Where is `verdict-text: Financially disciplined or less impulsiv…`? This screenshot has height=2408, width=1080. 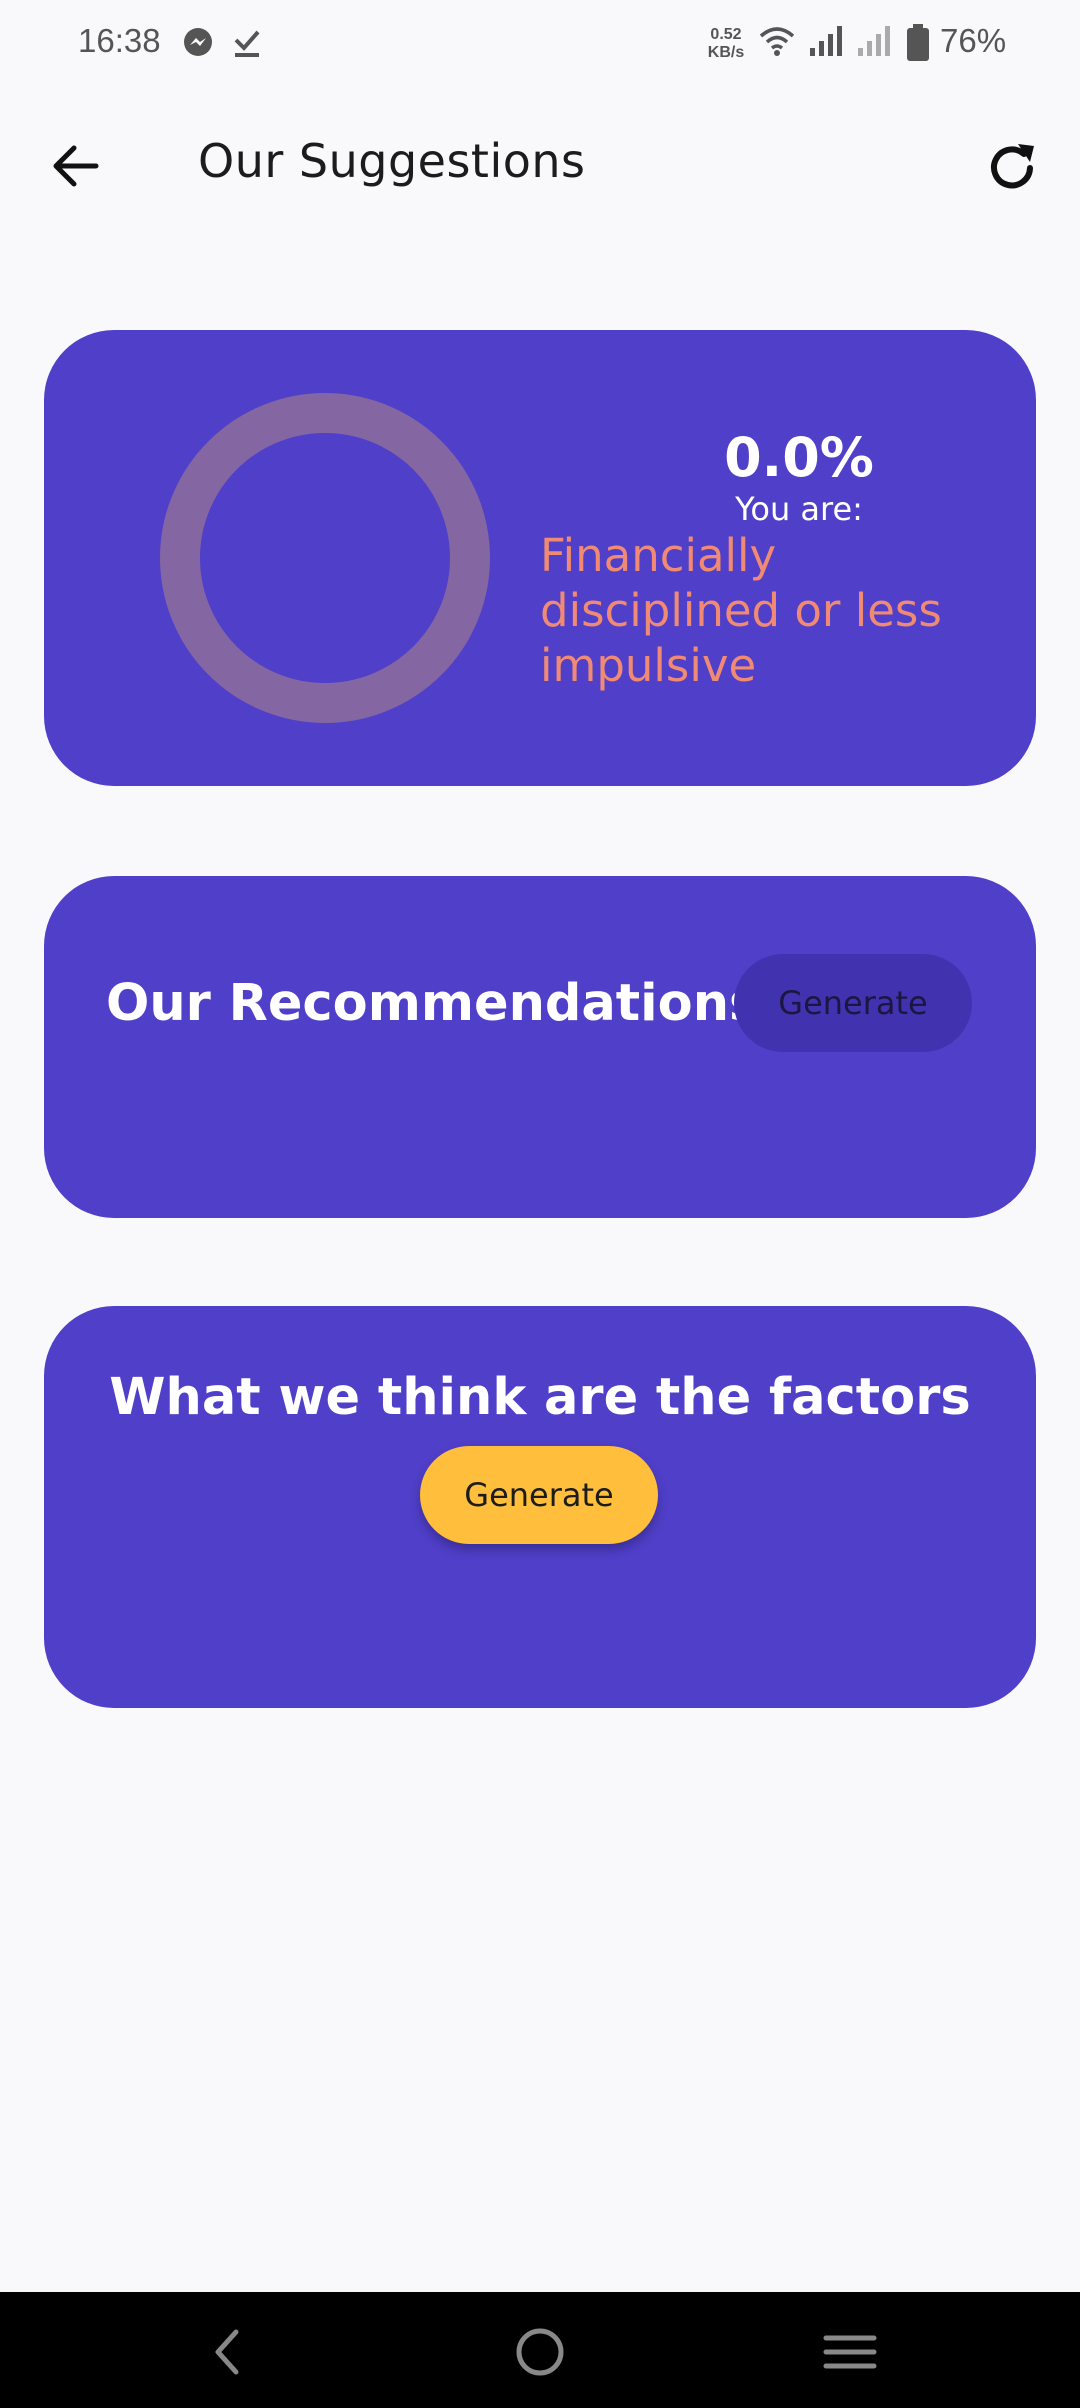 verdict-text: Financially disciplined or less impulsiv… is located at coordinates (741, 610).